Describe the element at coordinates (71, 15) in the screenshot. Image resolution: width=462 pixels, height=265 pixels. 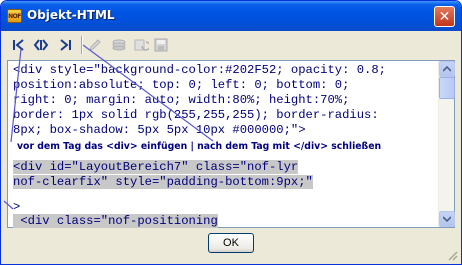
I see `window-title: Objekt-HTML` at that location.